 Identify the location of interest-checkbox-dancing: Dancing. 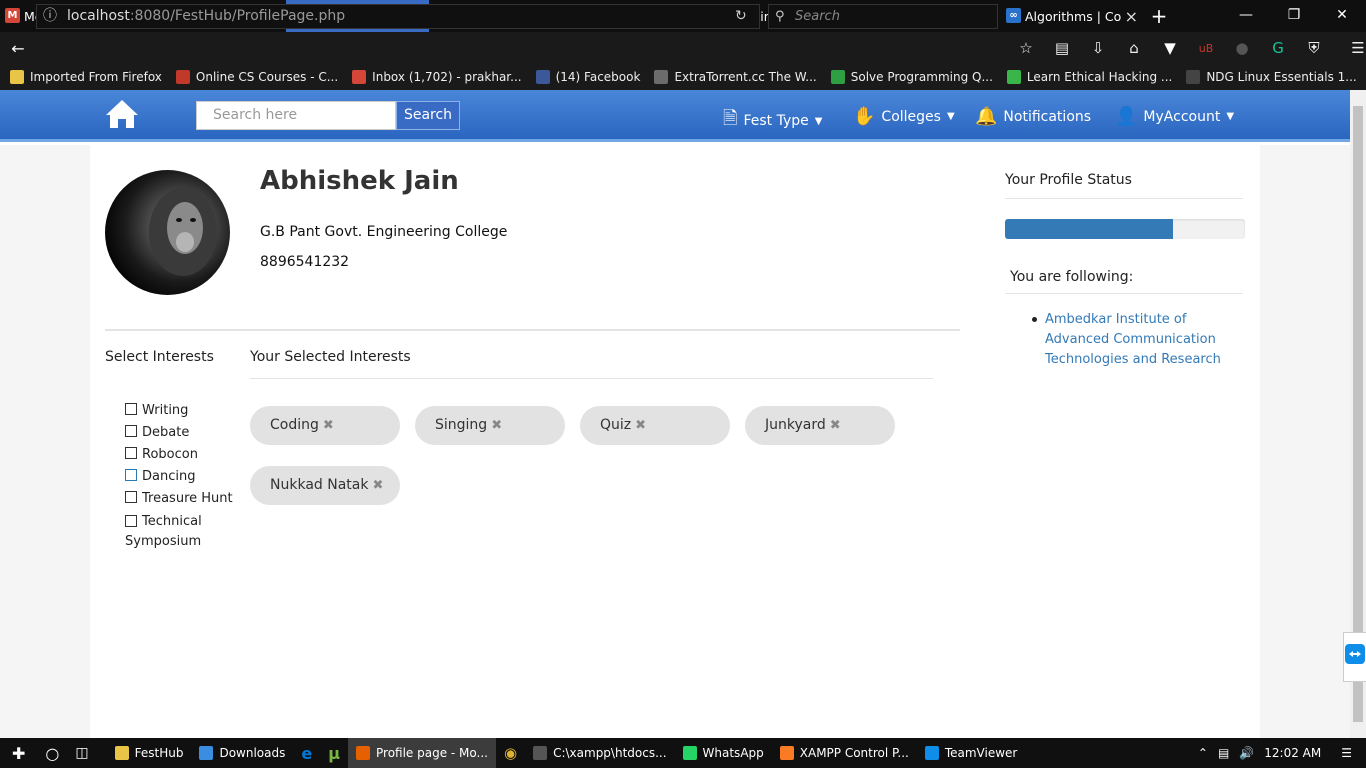
(185, 479).